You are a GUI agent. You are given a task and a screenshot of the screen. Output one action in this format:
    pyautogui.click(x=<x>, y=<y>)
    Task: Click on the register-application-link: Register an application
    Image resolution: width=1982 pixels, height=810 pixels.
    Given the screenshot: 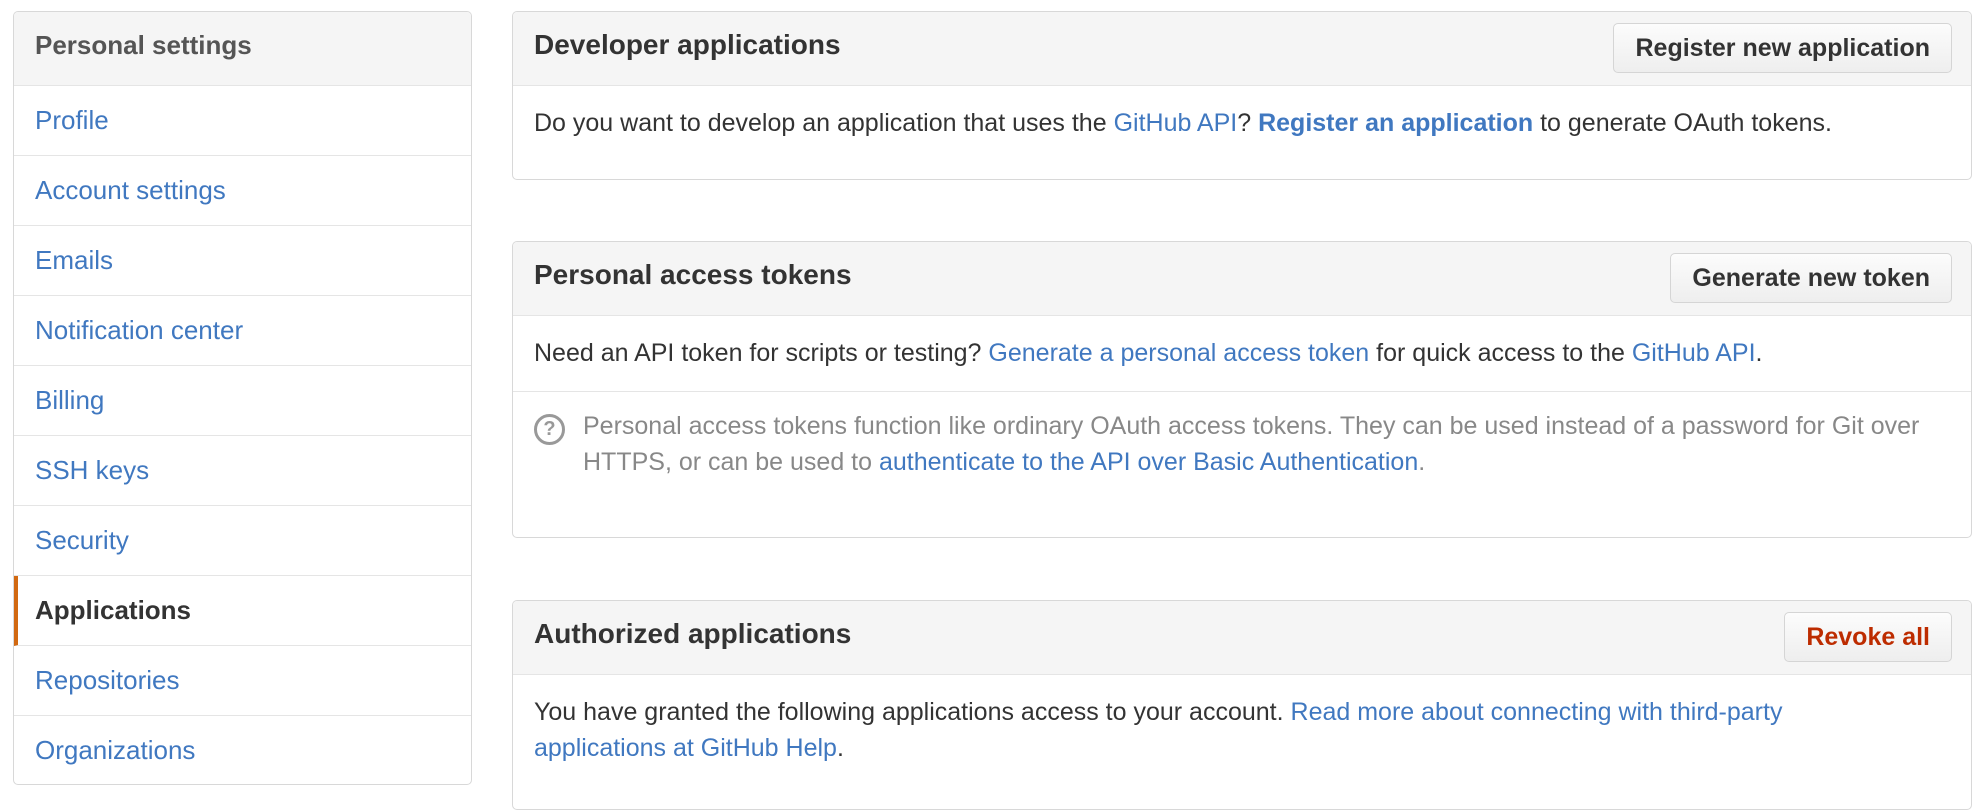 What is the action you would take?
    pyautogui.click(x=1395, y=123)
    